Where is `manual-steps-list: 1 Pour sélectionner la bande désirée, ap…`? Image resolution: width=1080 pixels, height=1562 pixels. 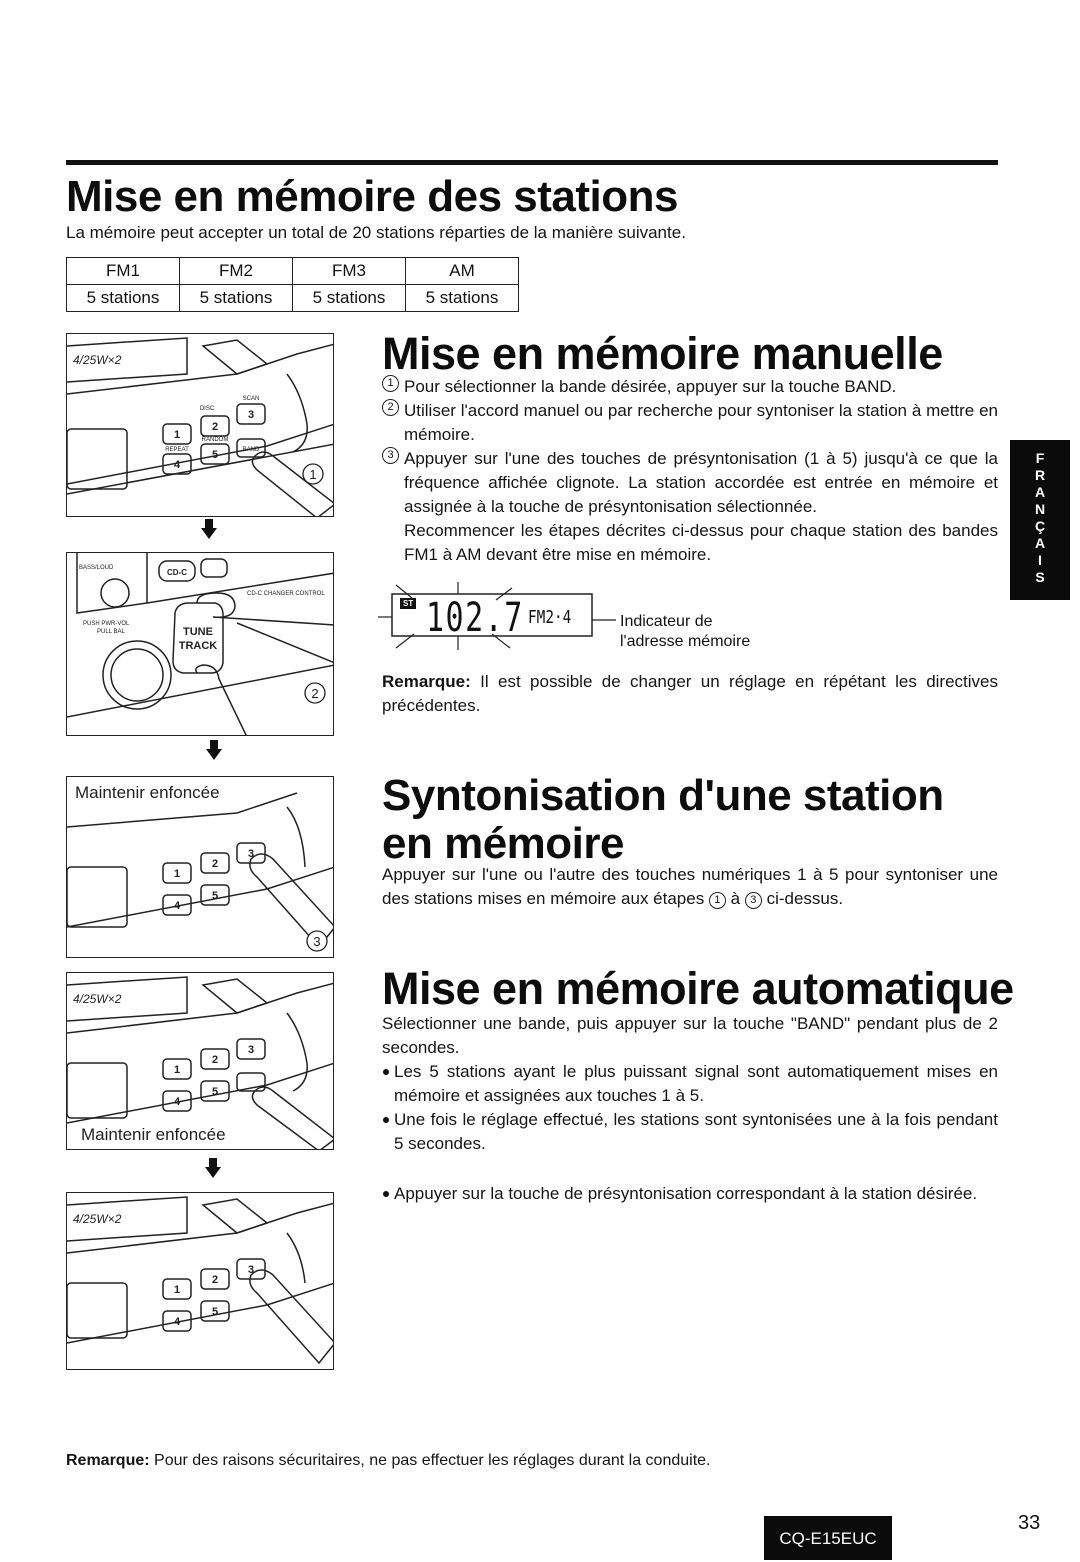
manual-steps-list: 1 Pour sélectionner la bande désirée, ap… is located at coordinates (690, 447).